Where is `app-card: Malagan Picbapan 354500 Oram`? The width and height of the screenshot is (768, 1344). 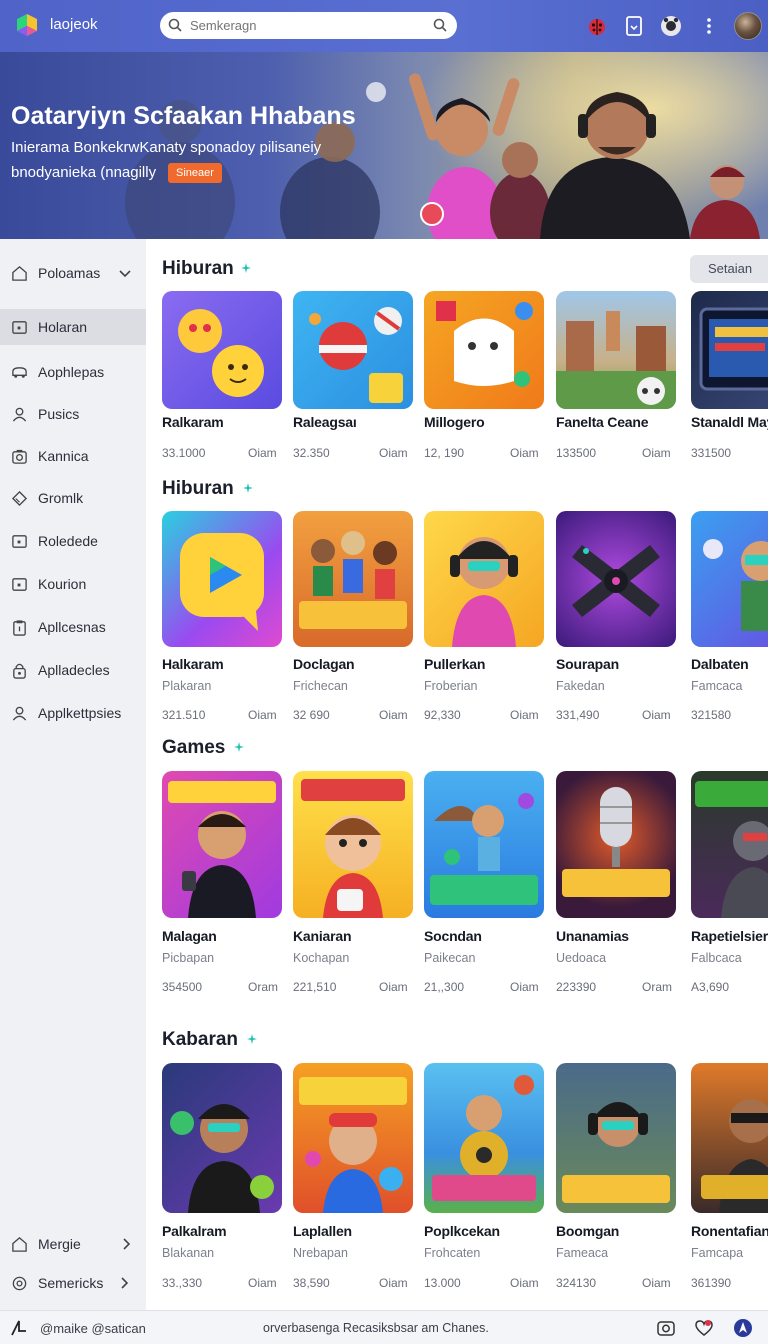 app-card: Malagan Picbapan 354500 Oram is located at coordinates (222, 886).